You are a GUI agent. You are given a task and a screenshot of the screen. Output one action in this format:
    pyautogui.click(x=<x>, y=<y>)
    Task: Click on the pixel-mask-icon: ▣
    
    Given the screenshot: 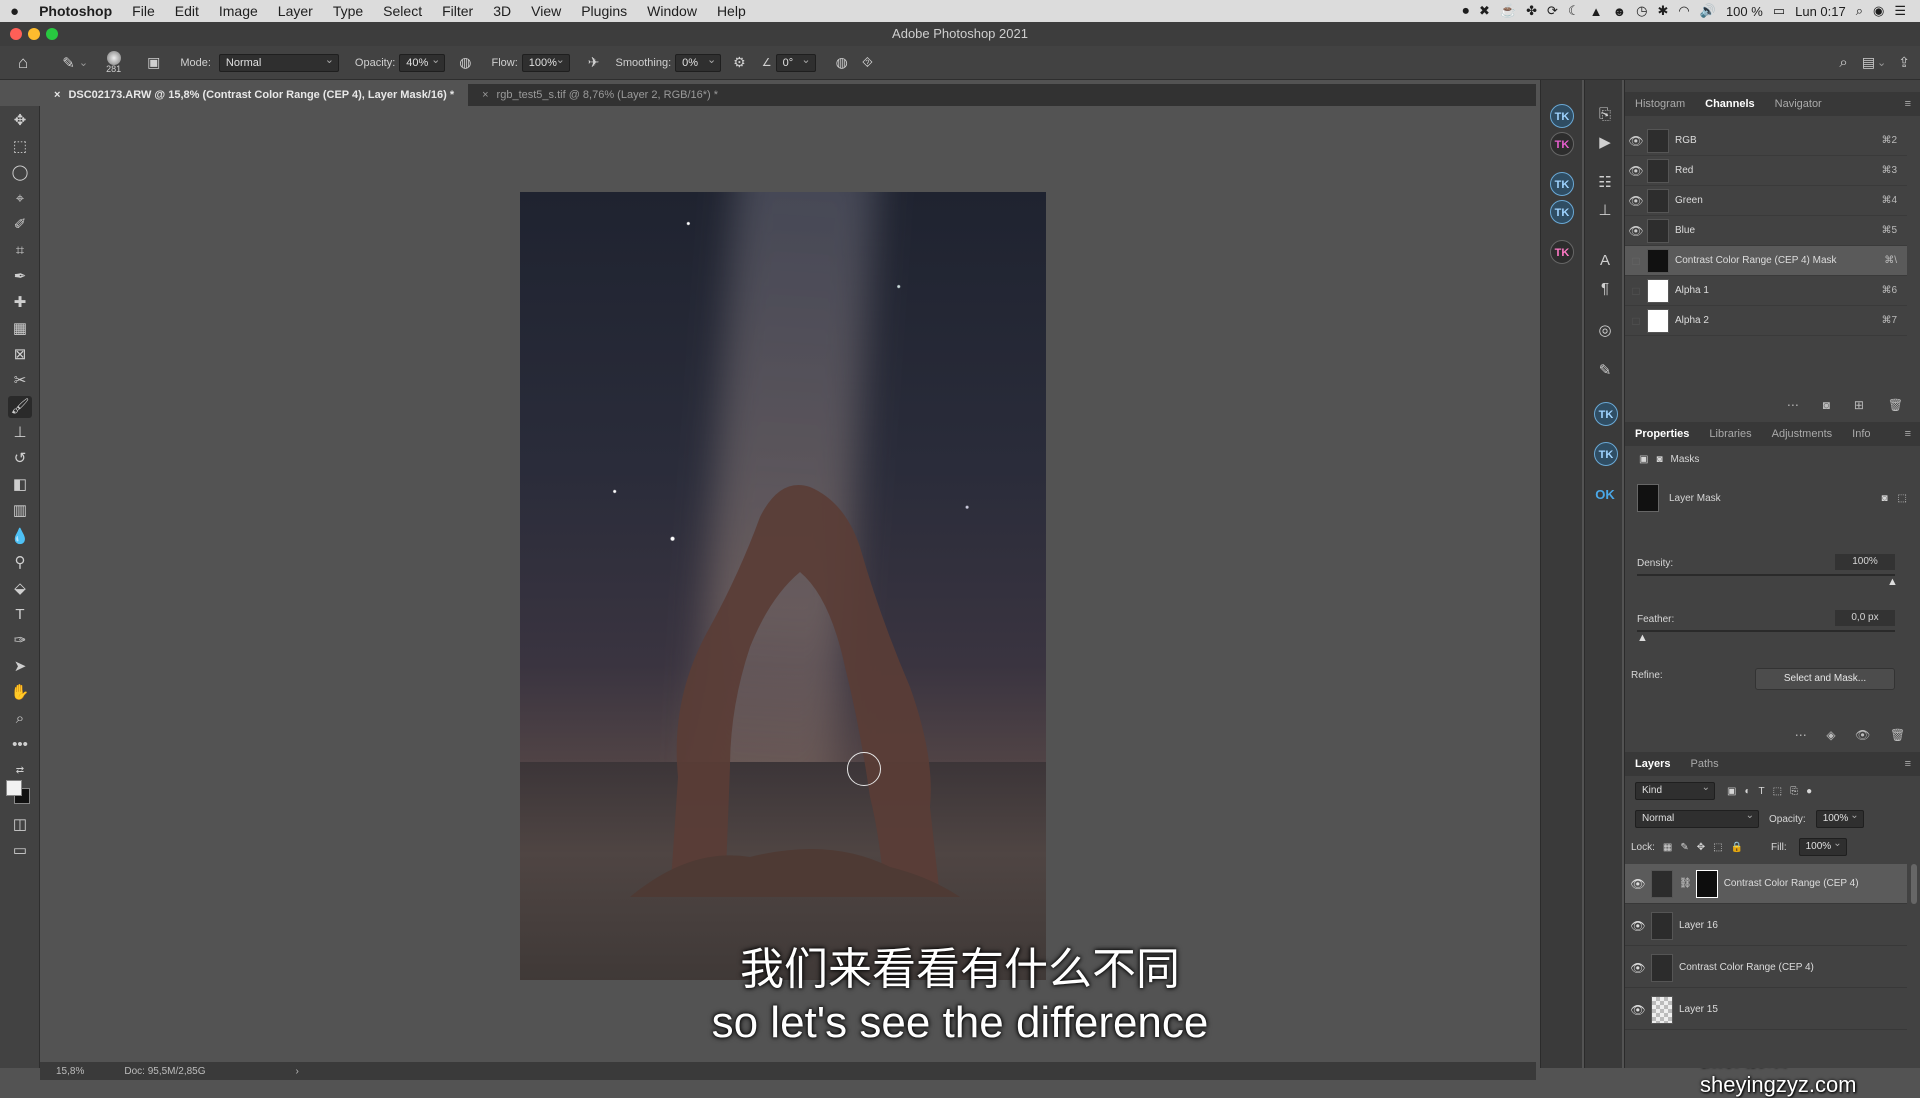 What is the action you would take?
    pyautogui.click(x=1643, y=459)
    